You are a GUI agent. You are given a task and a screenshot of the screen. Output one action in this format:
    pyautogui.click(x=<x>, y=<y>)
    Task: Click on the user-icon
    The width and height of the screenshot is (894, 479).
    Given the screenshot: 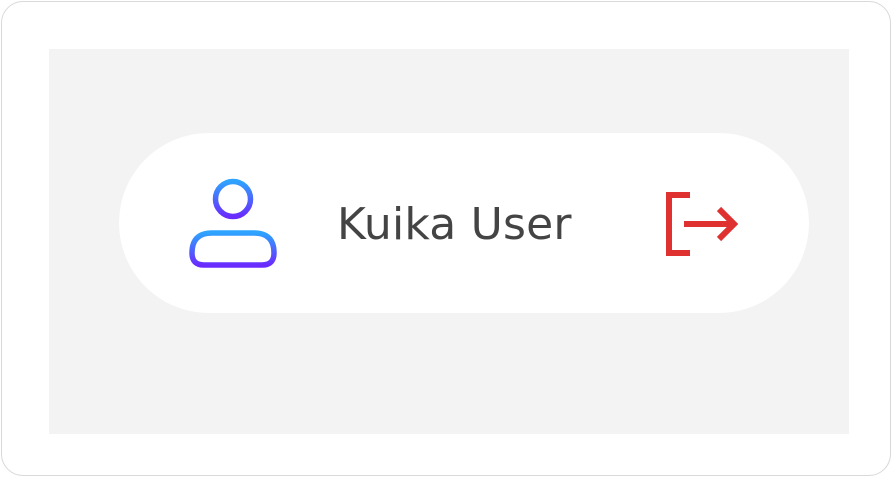 What is the action you would take?
    pyautogui.click(x=233, y=224)
    